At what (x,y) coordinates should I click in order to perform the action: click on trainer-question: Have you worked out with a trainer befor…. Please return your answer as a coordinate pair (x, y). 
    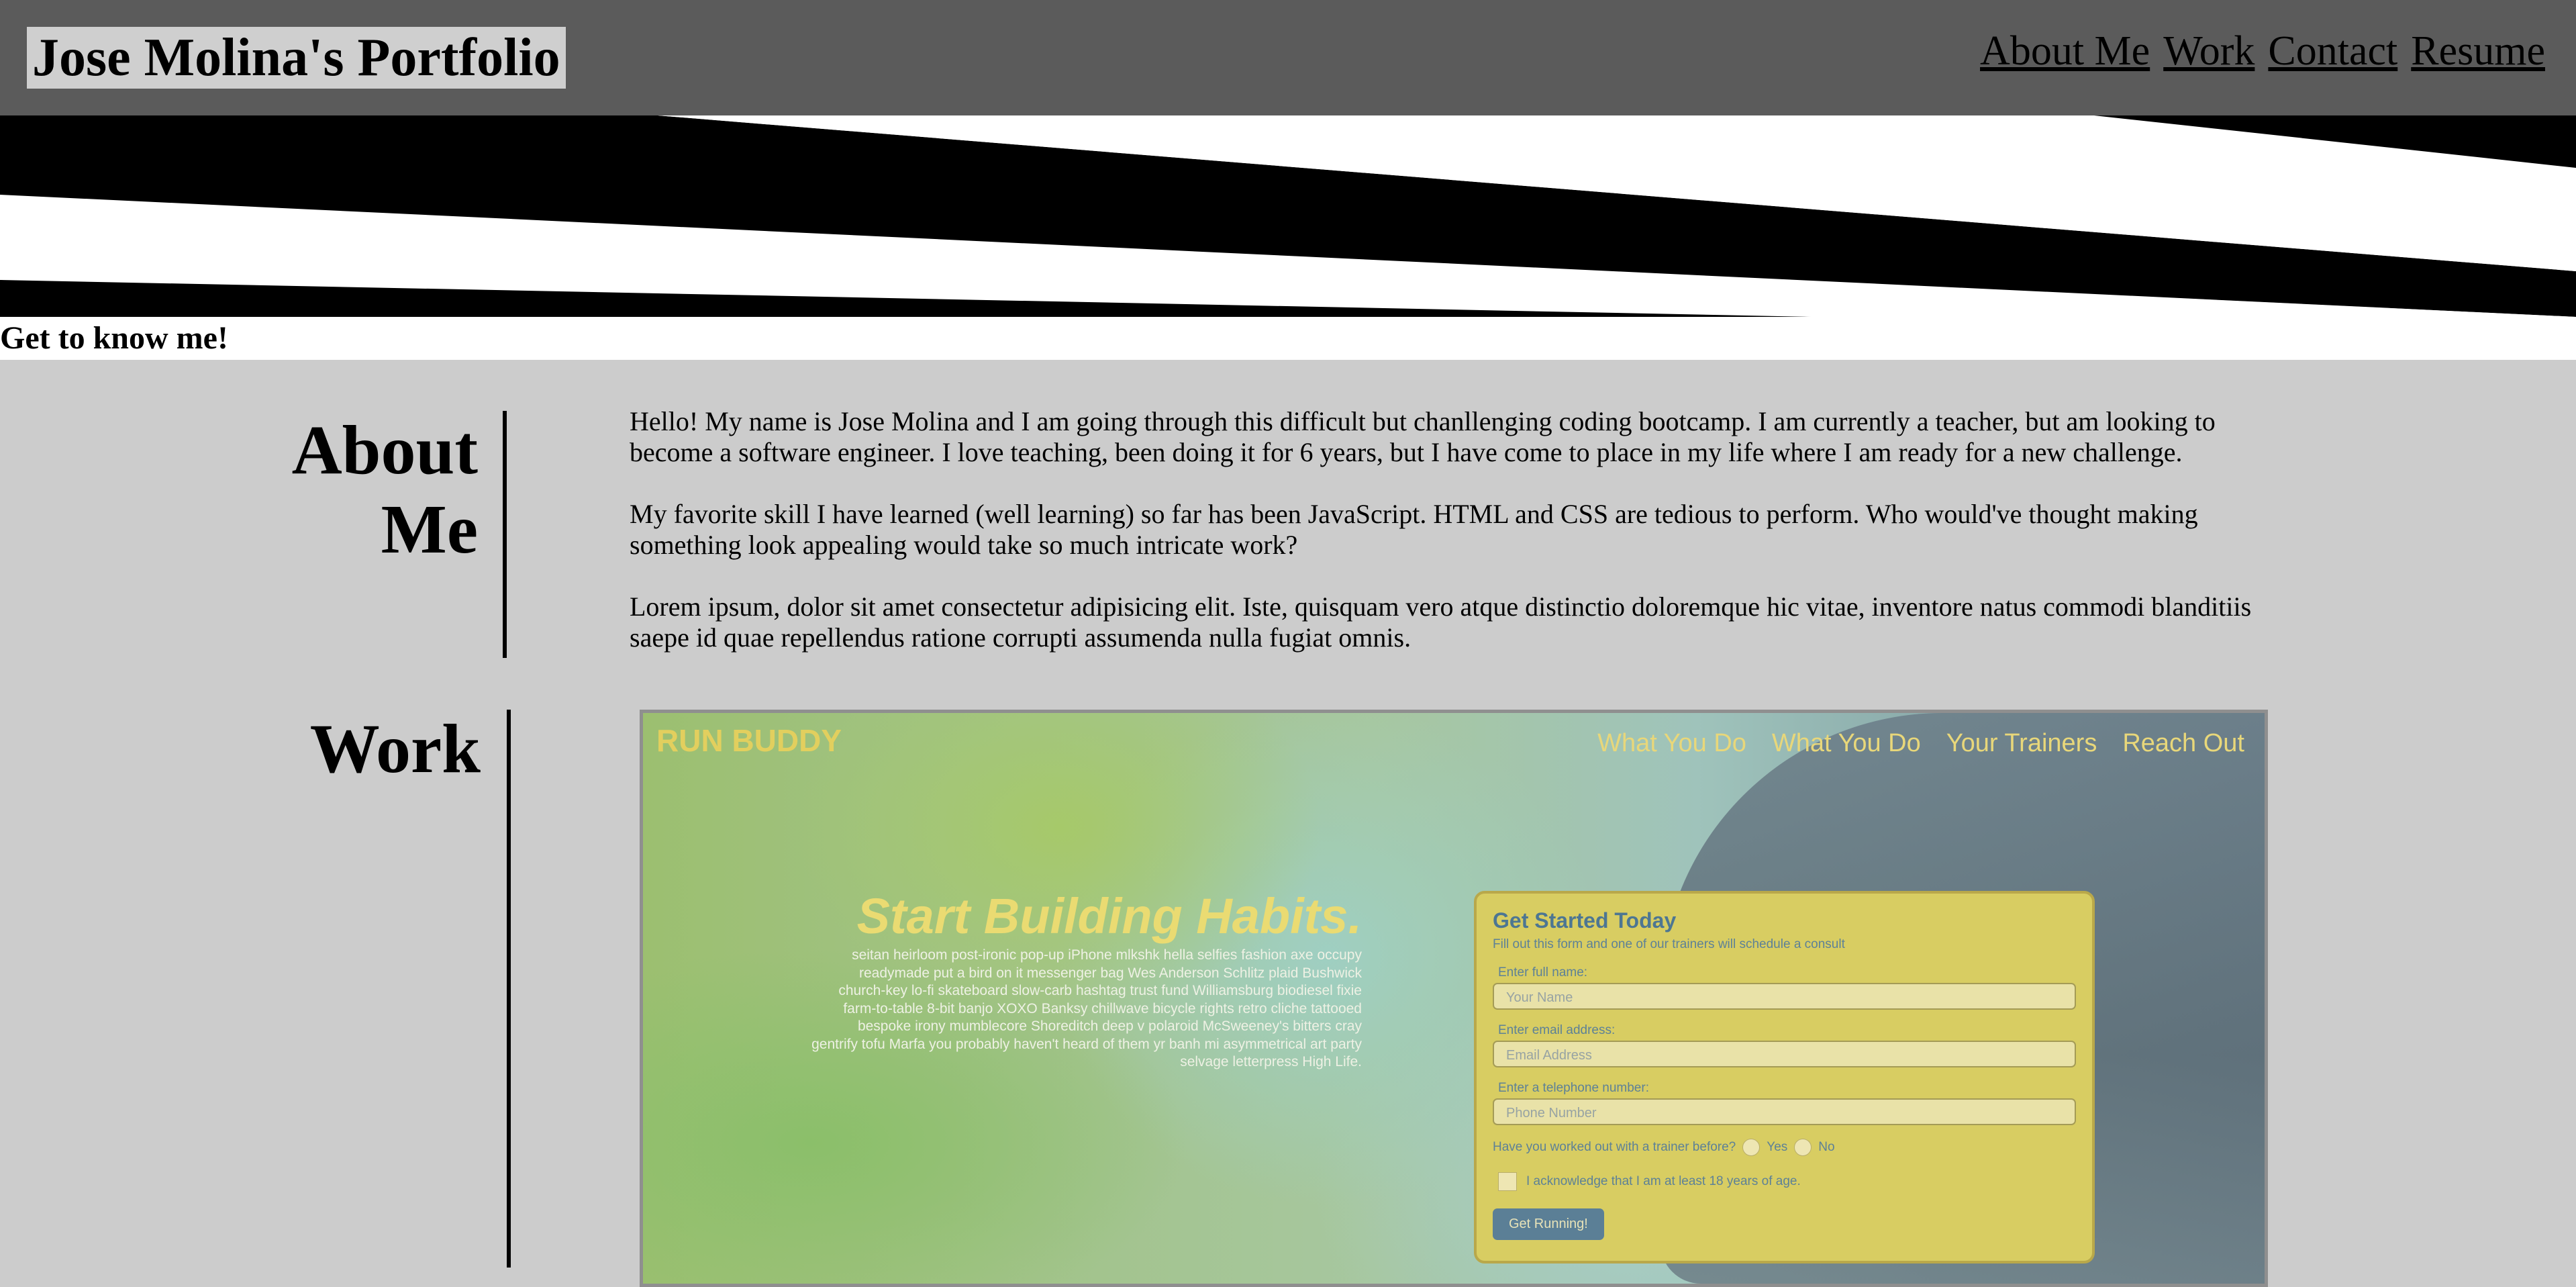
    Looking at the image, I should click on (1614, 1147).